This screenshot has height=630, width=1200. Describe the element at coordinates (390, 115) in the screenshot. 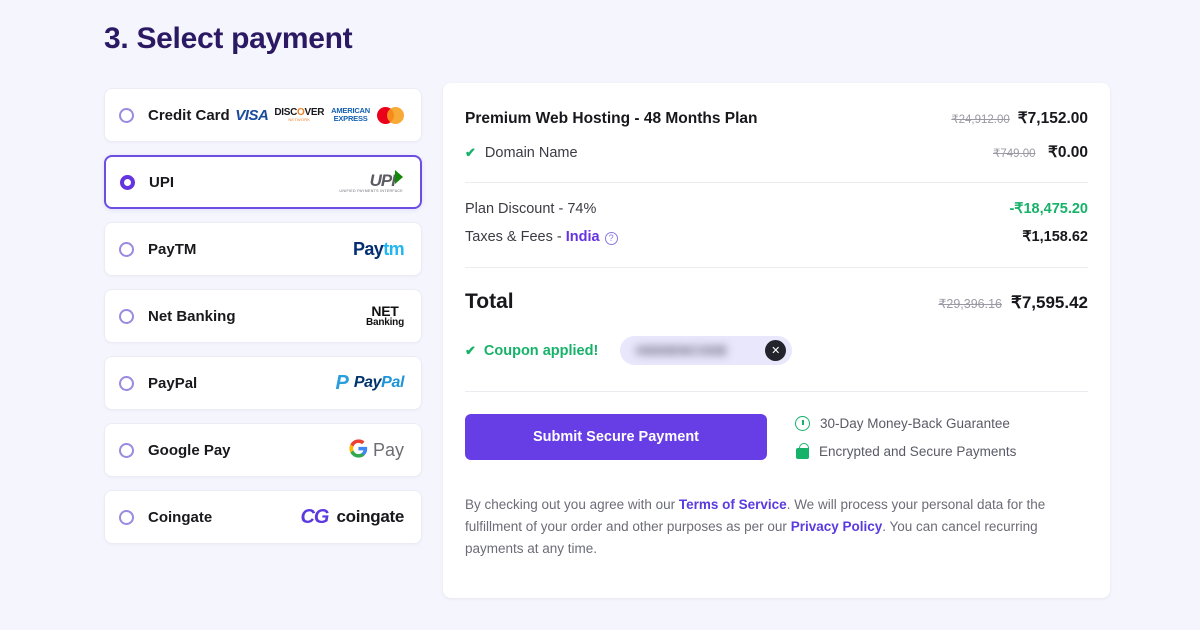

I see `mastercard-icon` at that location.